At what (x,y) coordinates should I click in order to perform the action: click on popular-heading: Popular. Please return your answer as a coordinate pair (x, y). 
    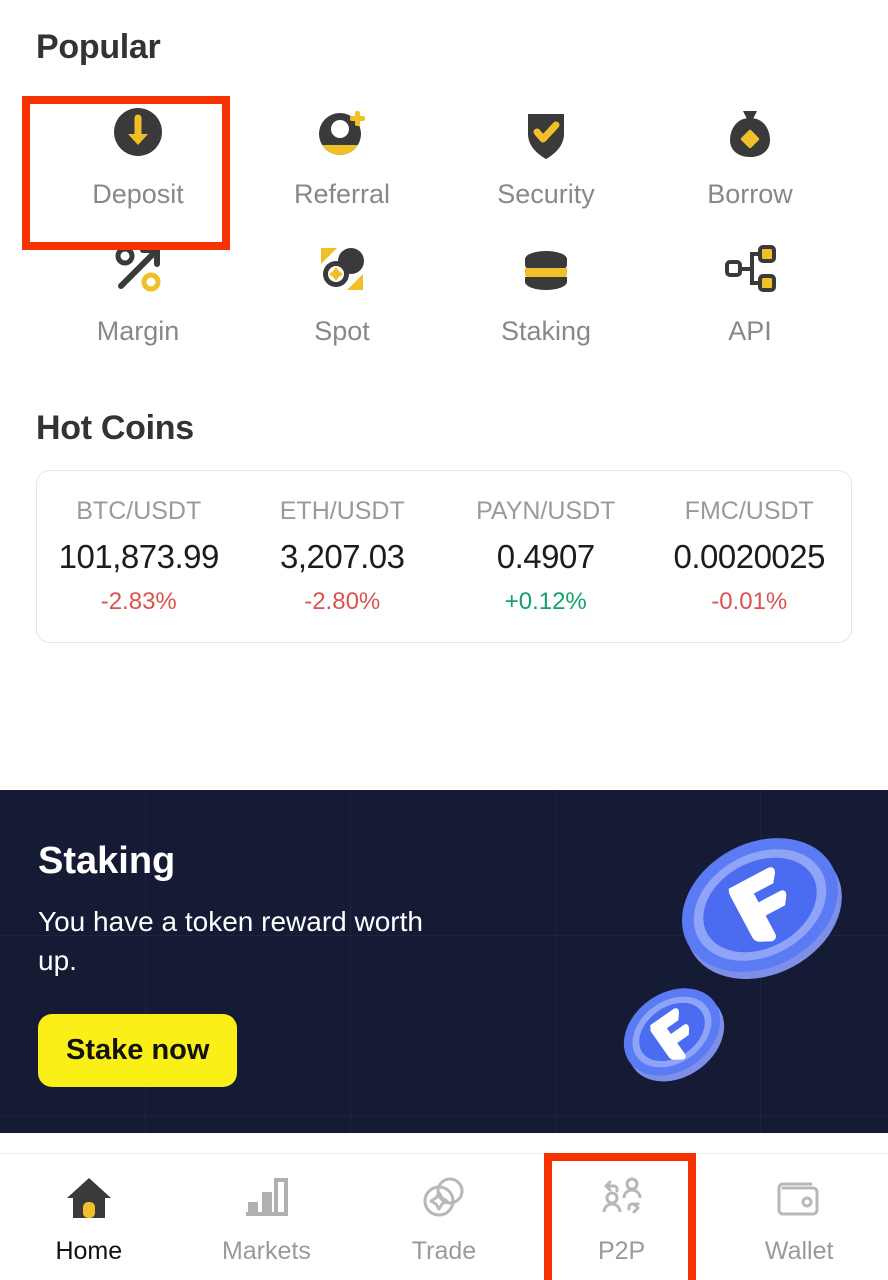
    Looking at the image, I should click on (98, 47).